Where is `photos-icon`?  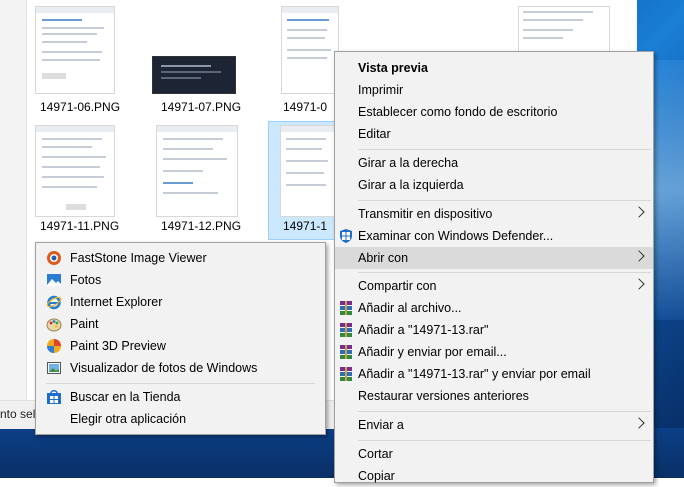
photos-icon is located at coordinates (54, 280).